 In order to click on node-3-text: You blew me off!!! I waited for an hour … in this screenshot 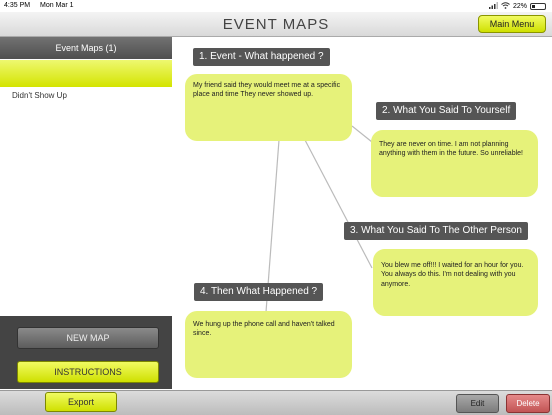, I will do `click(452, 275)`.